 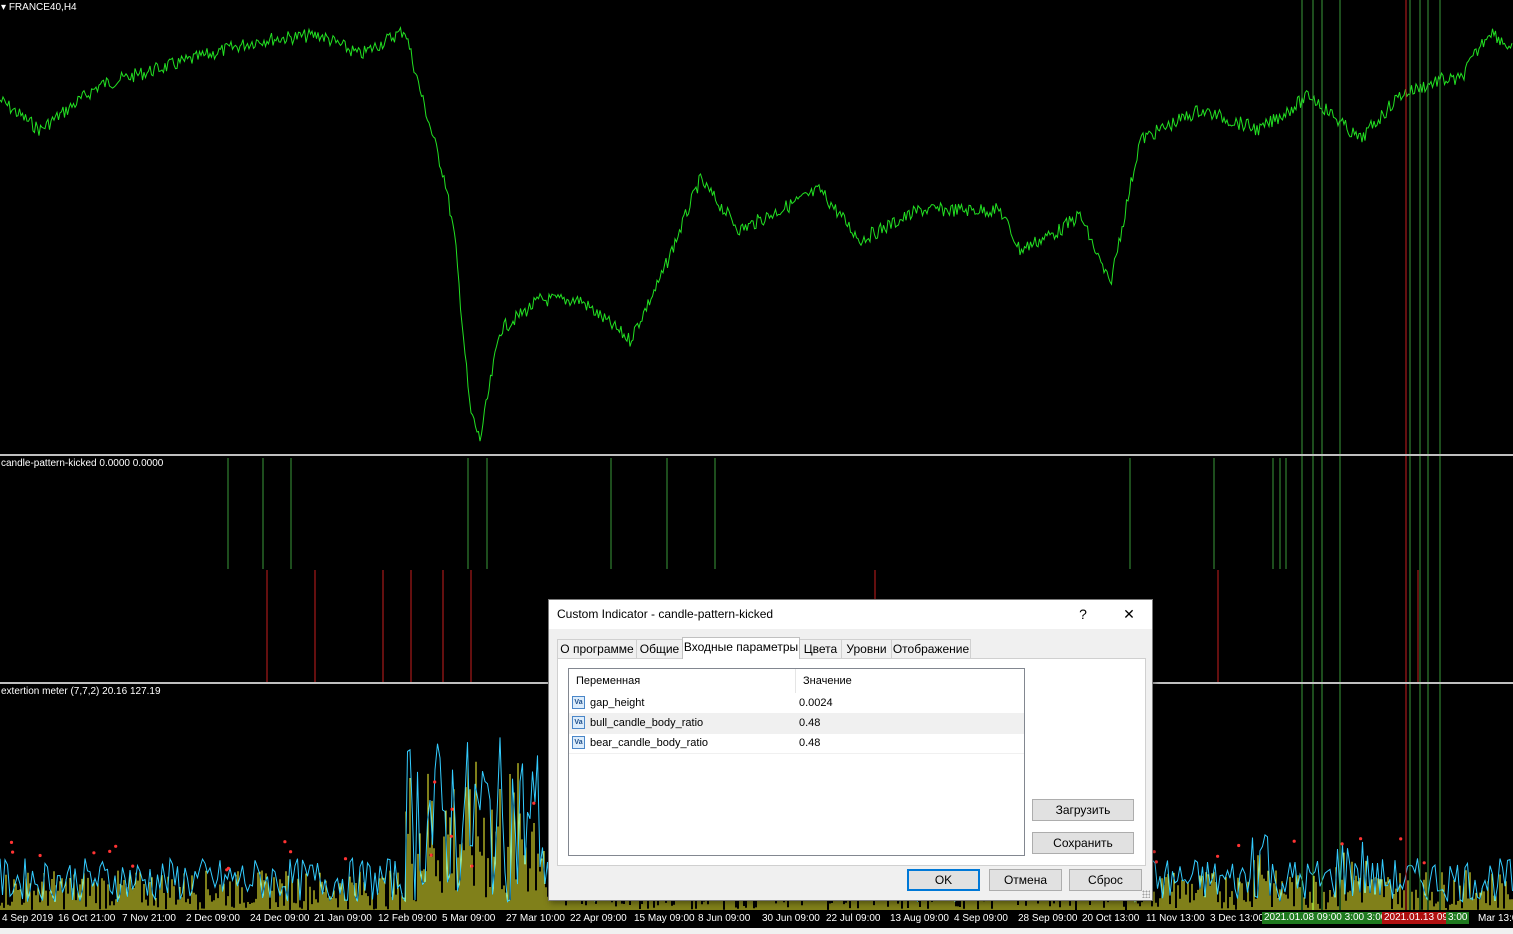 What do you see at coordinates (28, 918) in the screenshot?
I see `time-label: 4 Sep 2019` at bounding box center [28, 918].